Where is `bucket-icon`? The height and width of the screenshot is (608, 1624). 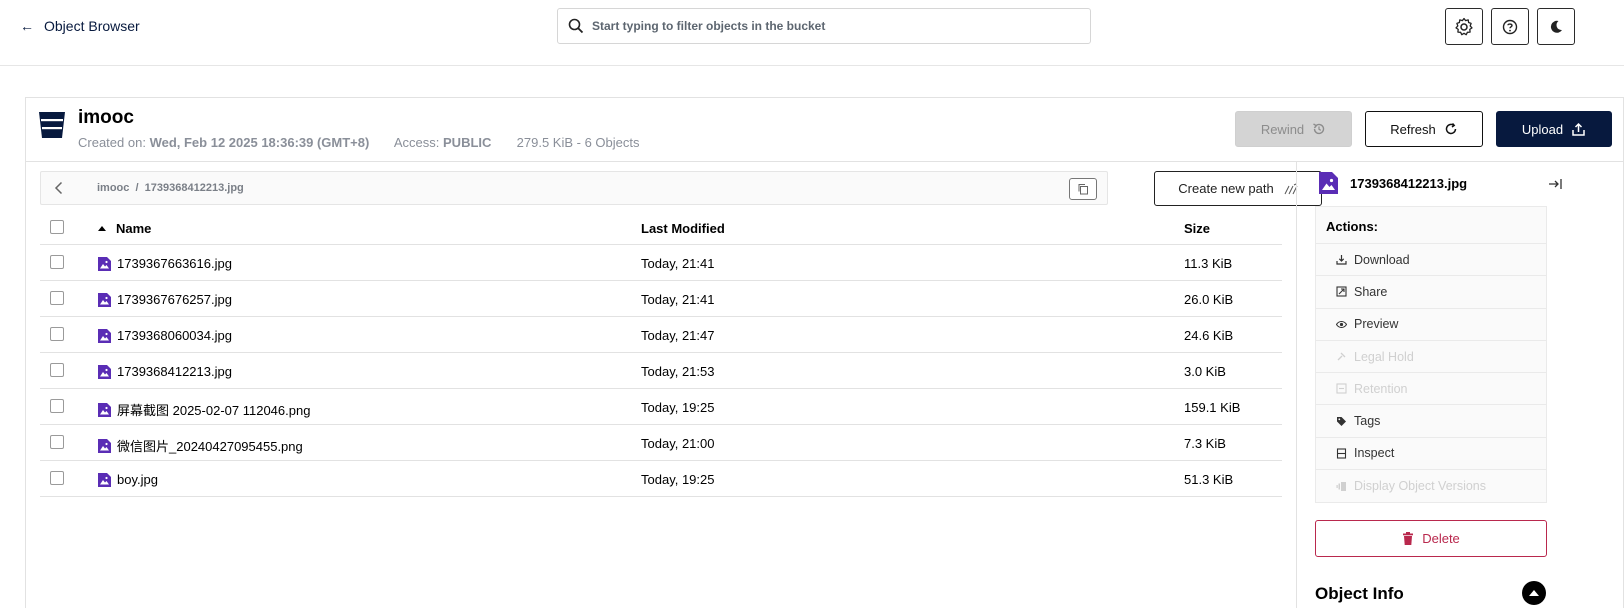 bucket-icon is located at coordinates (52, 125).